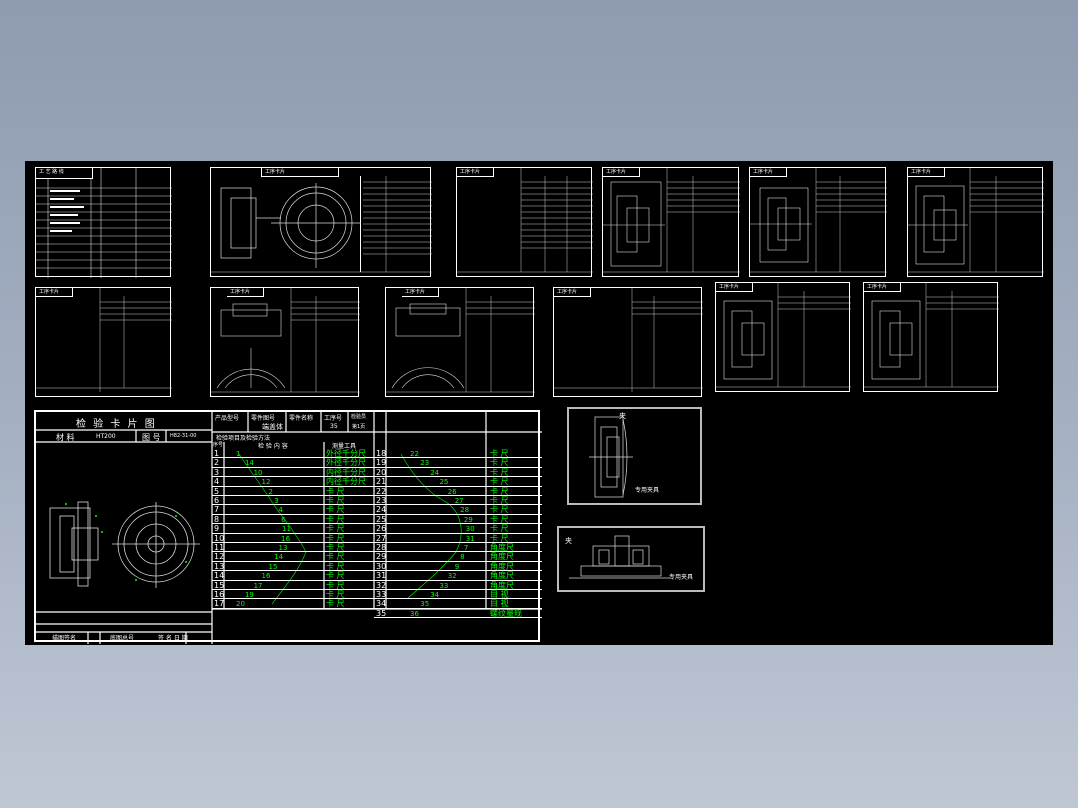  I want to click on process-card-10: 工序卡片, so click(783, 337).